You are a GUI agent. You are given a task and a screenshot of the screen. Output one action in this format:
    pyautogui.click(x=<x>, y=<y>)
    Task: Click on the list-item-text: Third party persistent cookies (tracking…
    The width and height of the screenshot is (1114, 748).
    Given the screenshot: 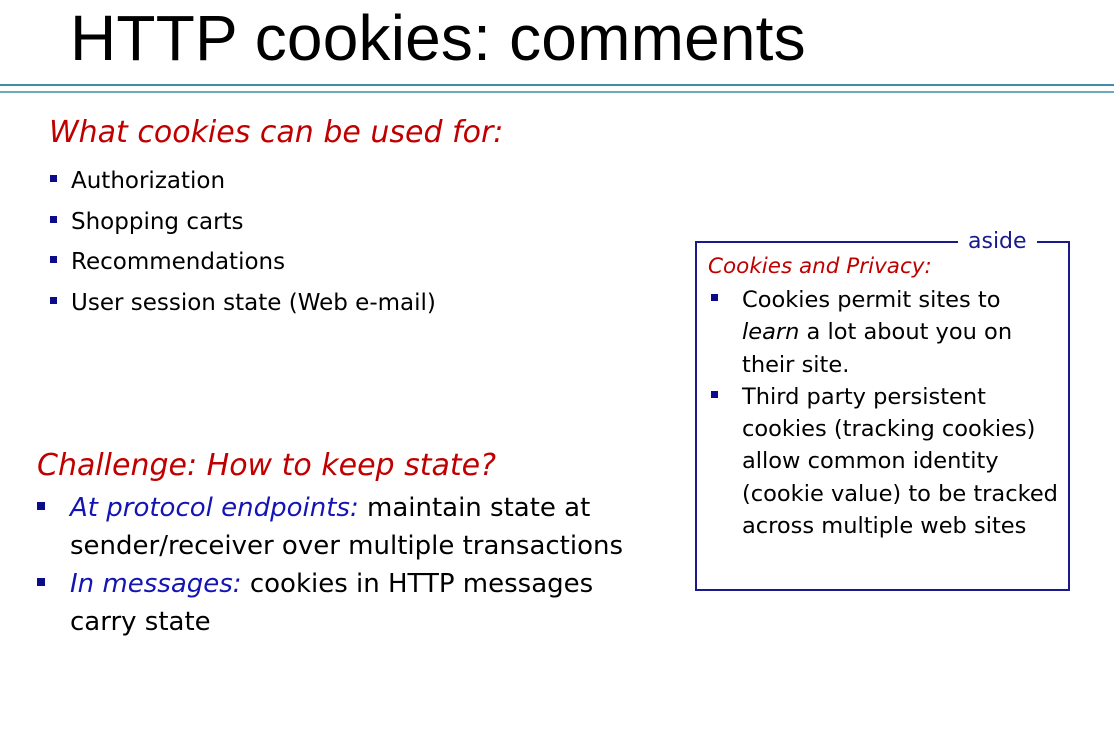 What is the action you would take?
    pyautogui.click(x=900, y=461)
    